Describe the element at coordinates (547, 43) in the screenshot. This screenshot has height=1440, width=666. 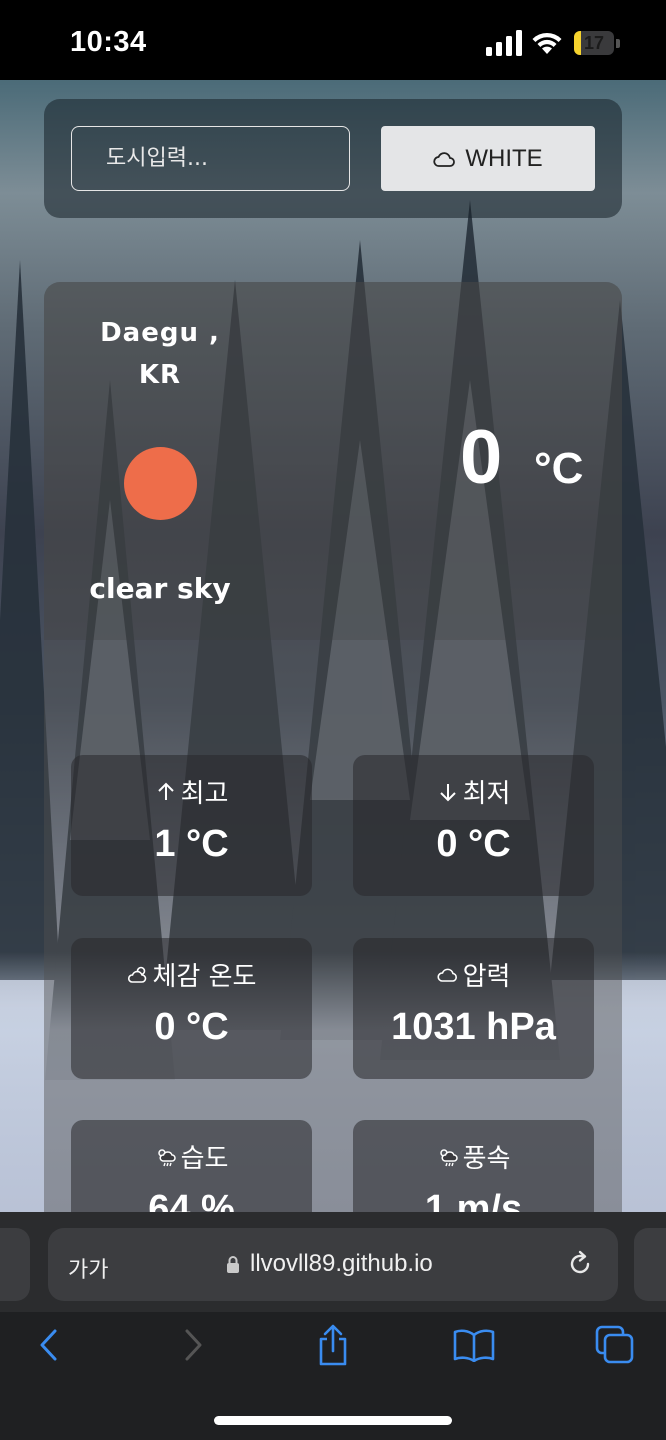
I see `wifi-icon` at that location.